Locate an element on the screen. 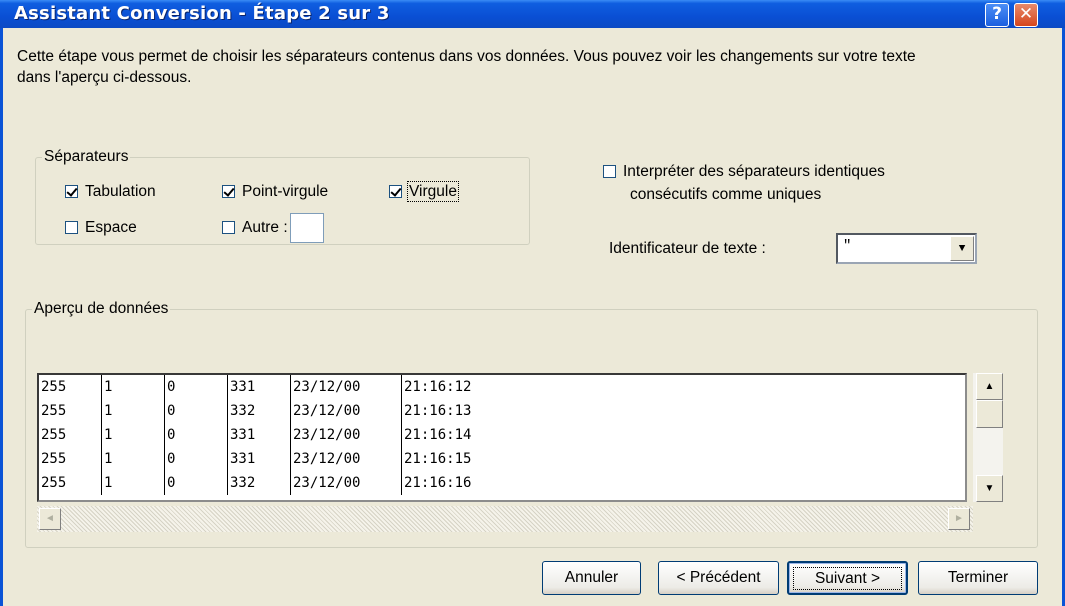  table-row: 255 1 0 331 23/12/00 21:16:15 is located at coordinates (272, 459).